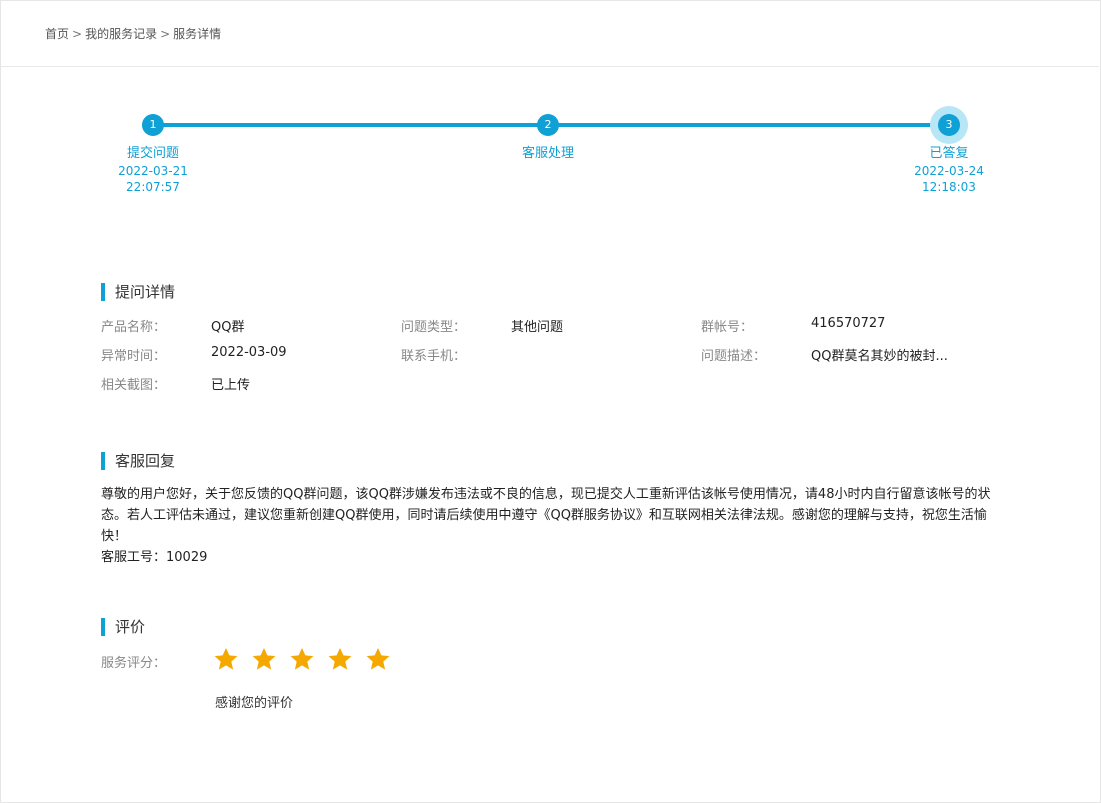 The image size is (1101, 803). Describe the element at coordinates (138, 461) in the screenshot. I see `section-title-reply: 客服回复` at that location.